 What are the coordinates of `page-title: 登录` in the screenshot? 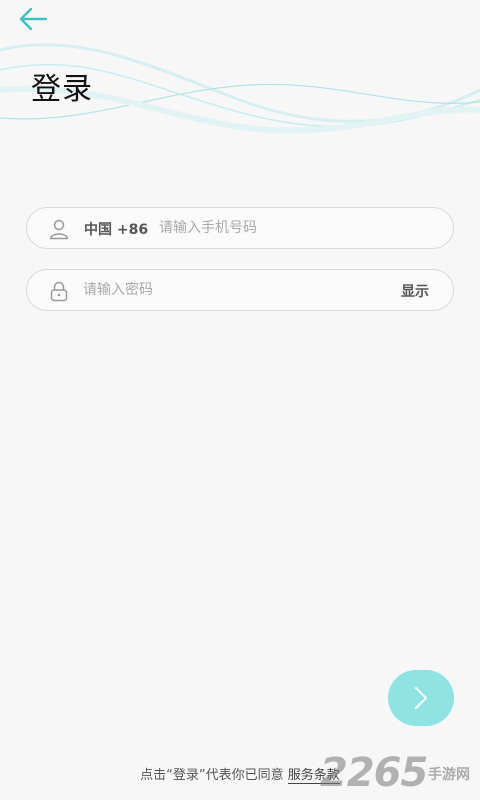 It's located at (62, 89).